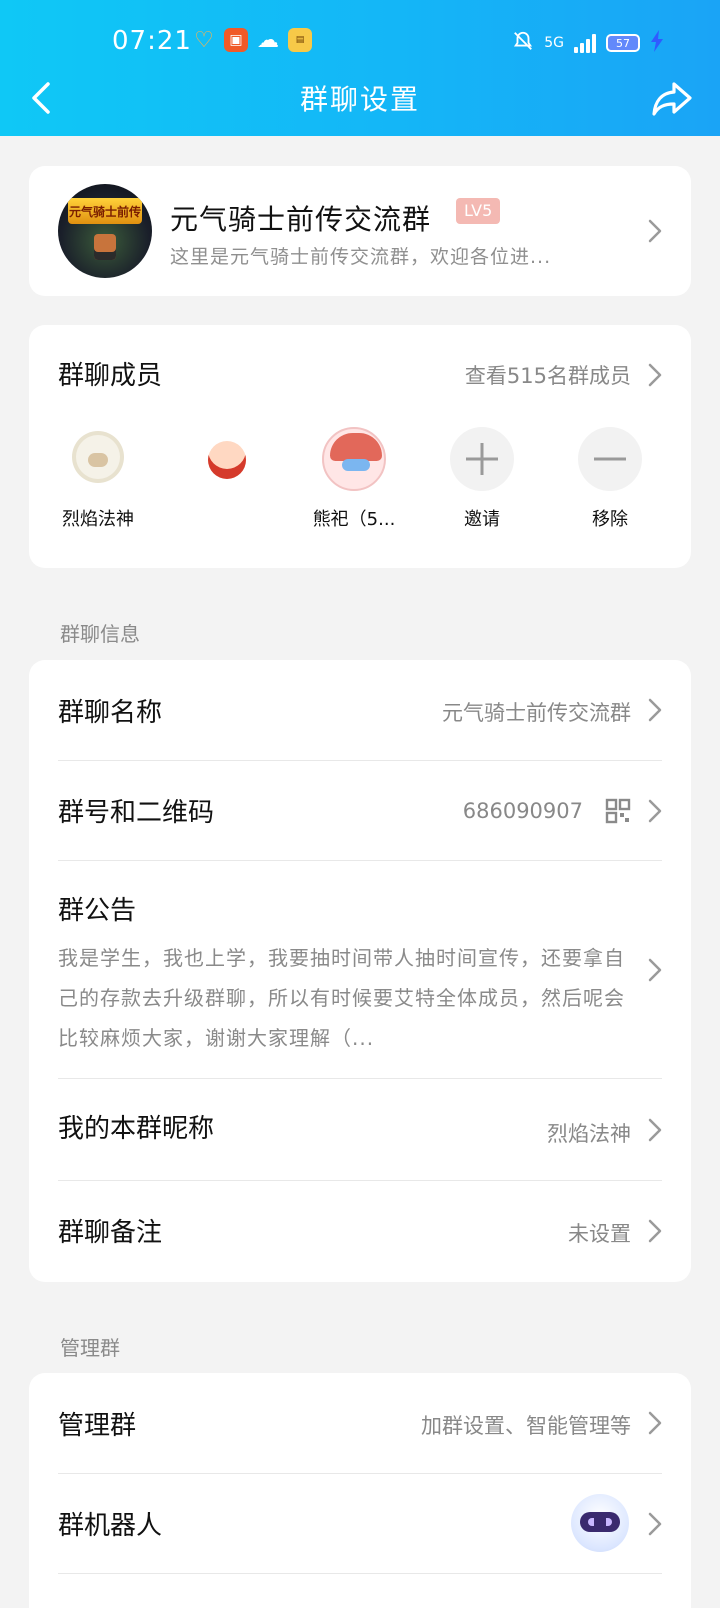 Image resolution: width=720 pixels, height=1608 pixels. I want to click on share-icon, so click(672, 99).